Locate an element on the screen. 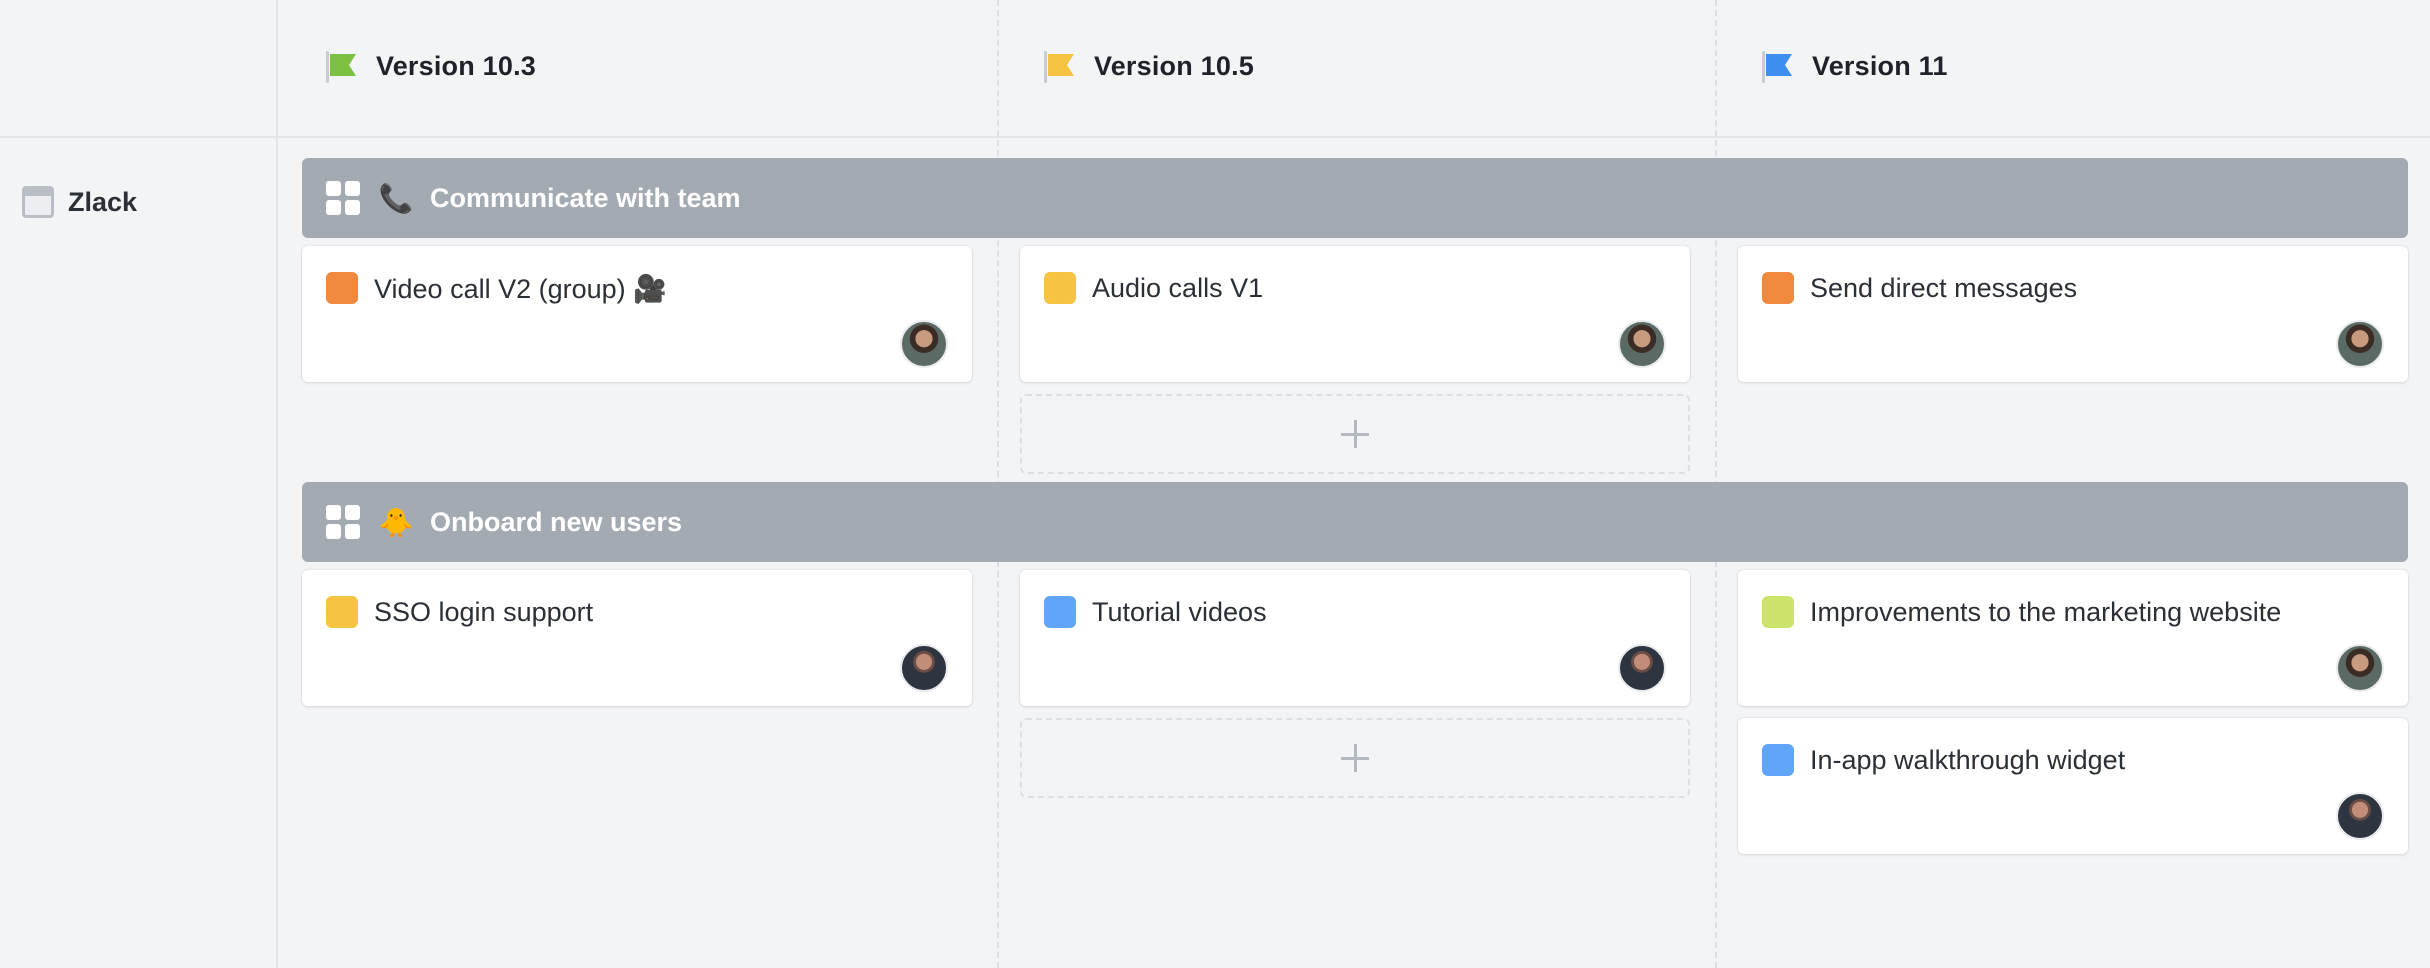 The width and height of the screenshot is (2430, 968). feature-card: Audio calls V1 is located at coordinates (1355, 314).